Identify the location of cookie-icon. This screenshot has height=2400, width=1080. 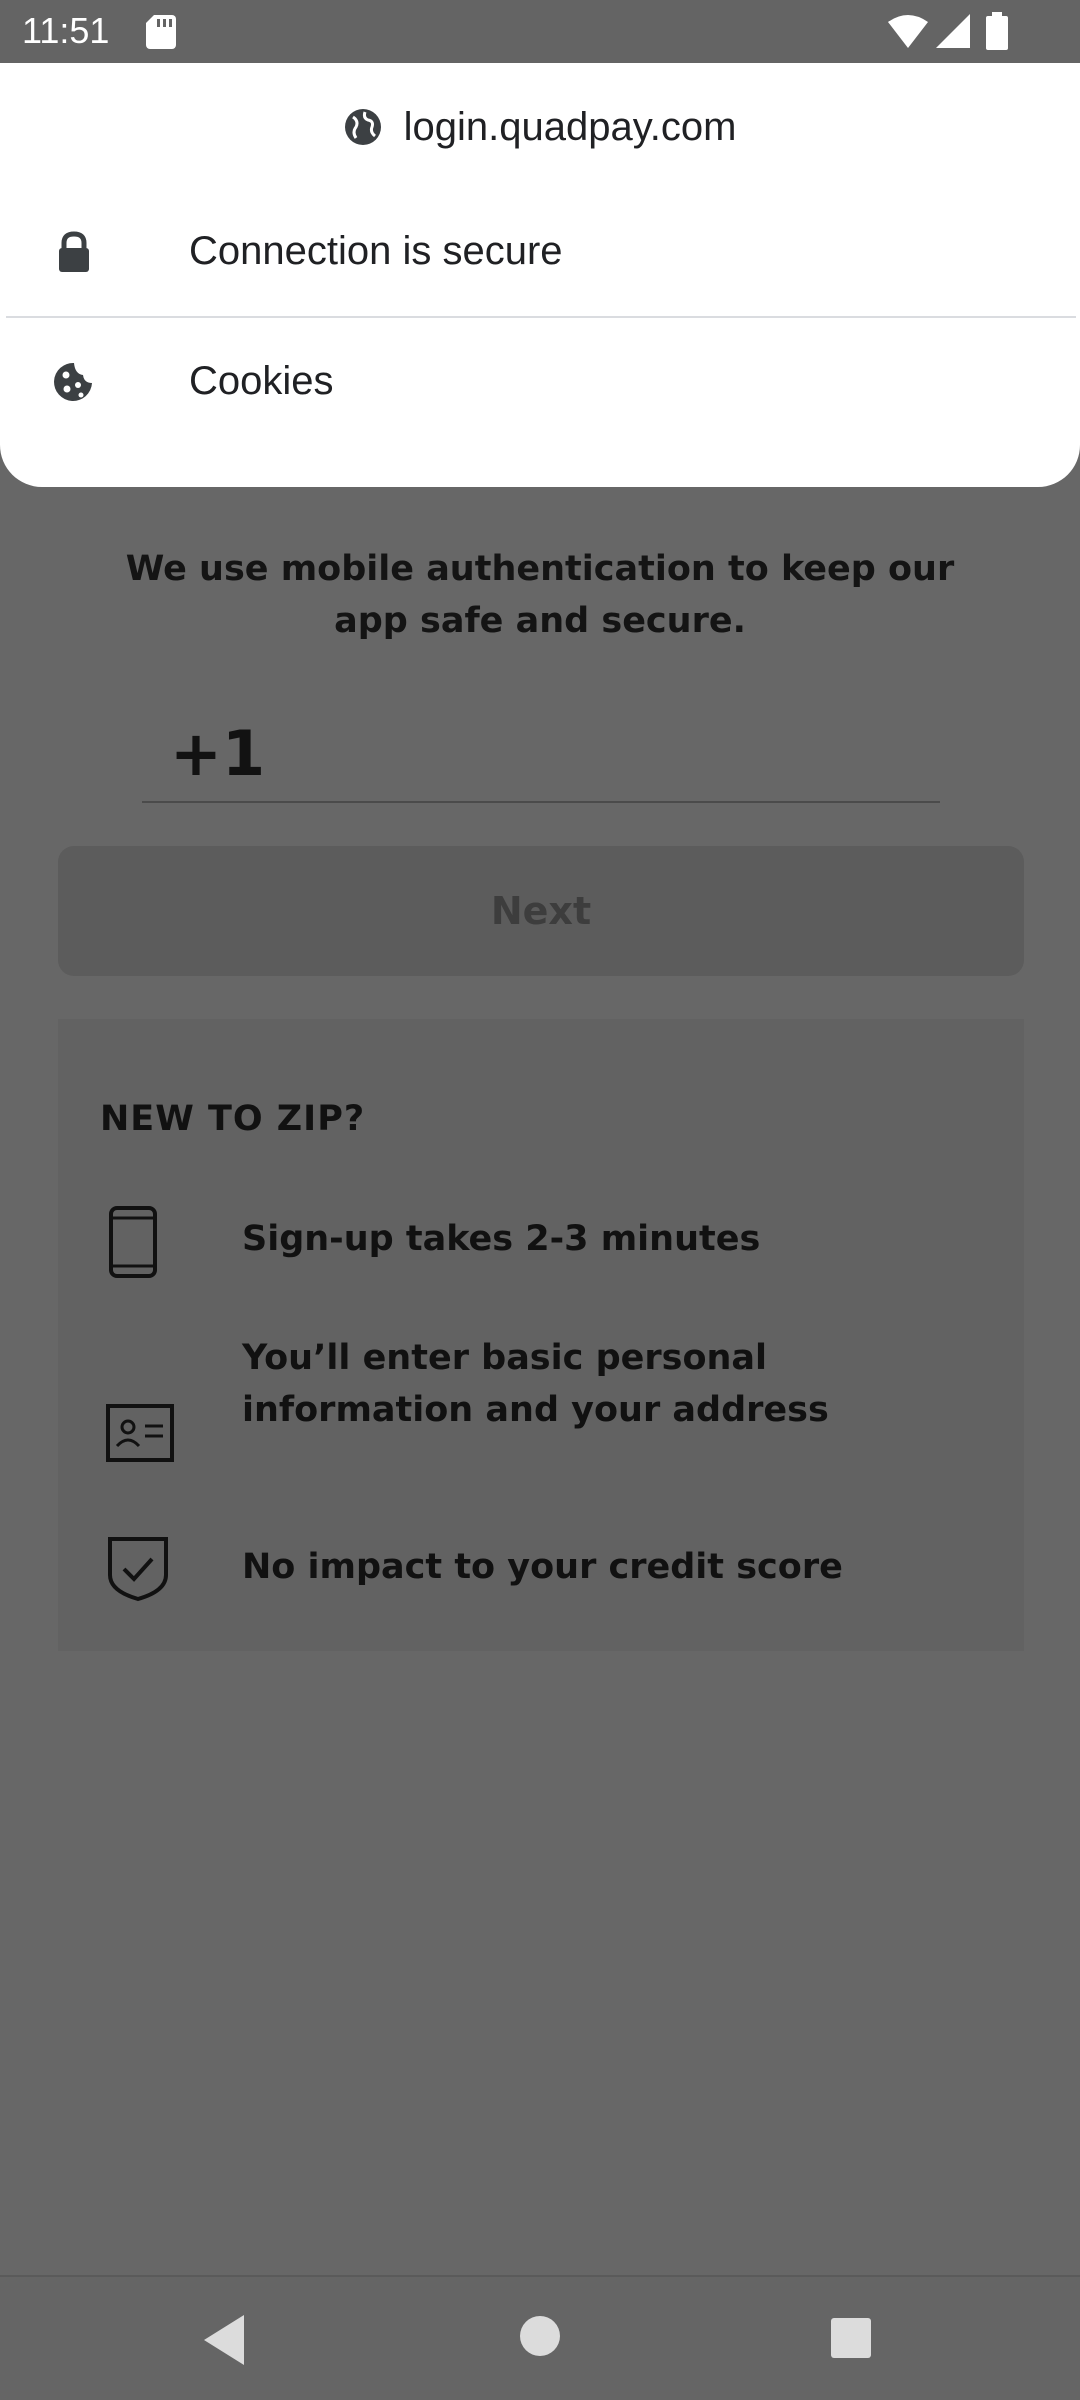
(73, 381).